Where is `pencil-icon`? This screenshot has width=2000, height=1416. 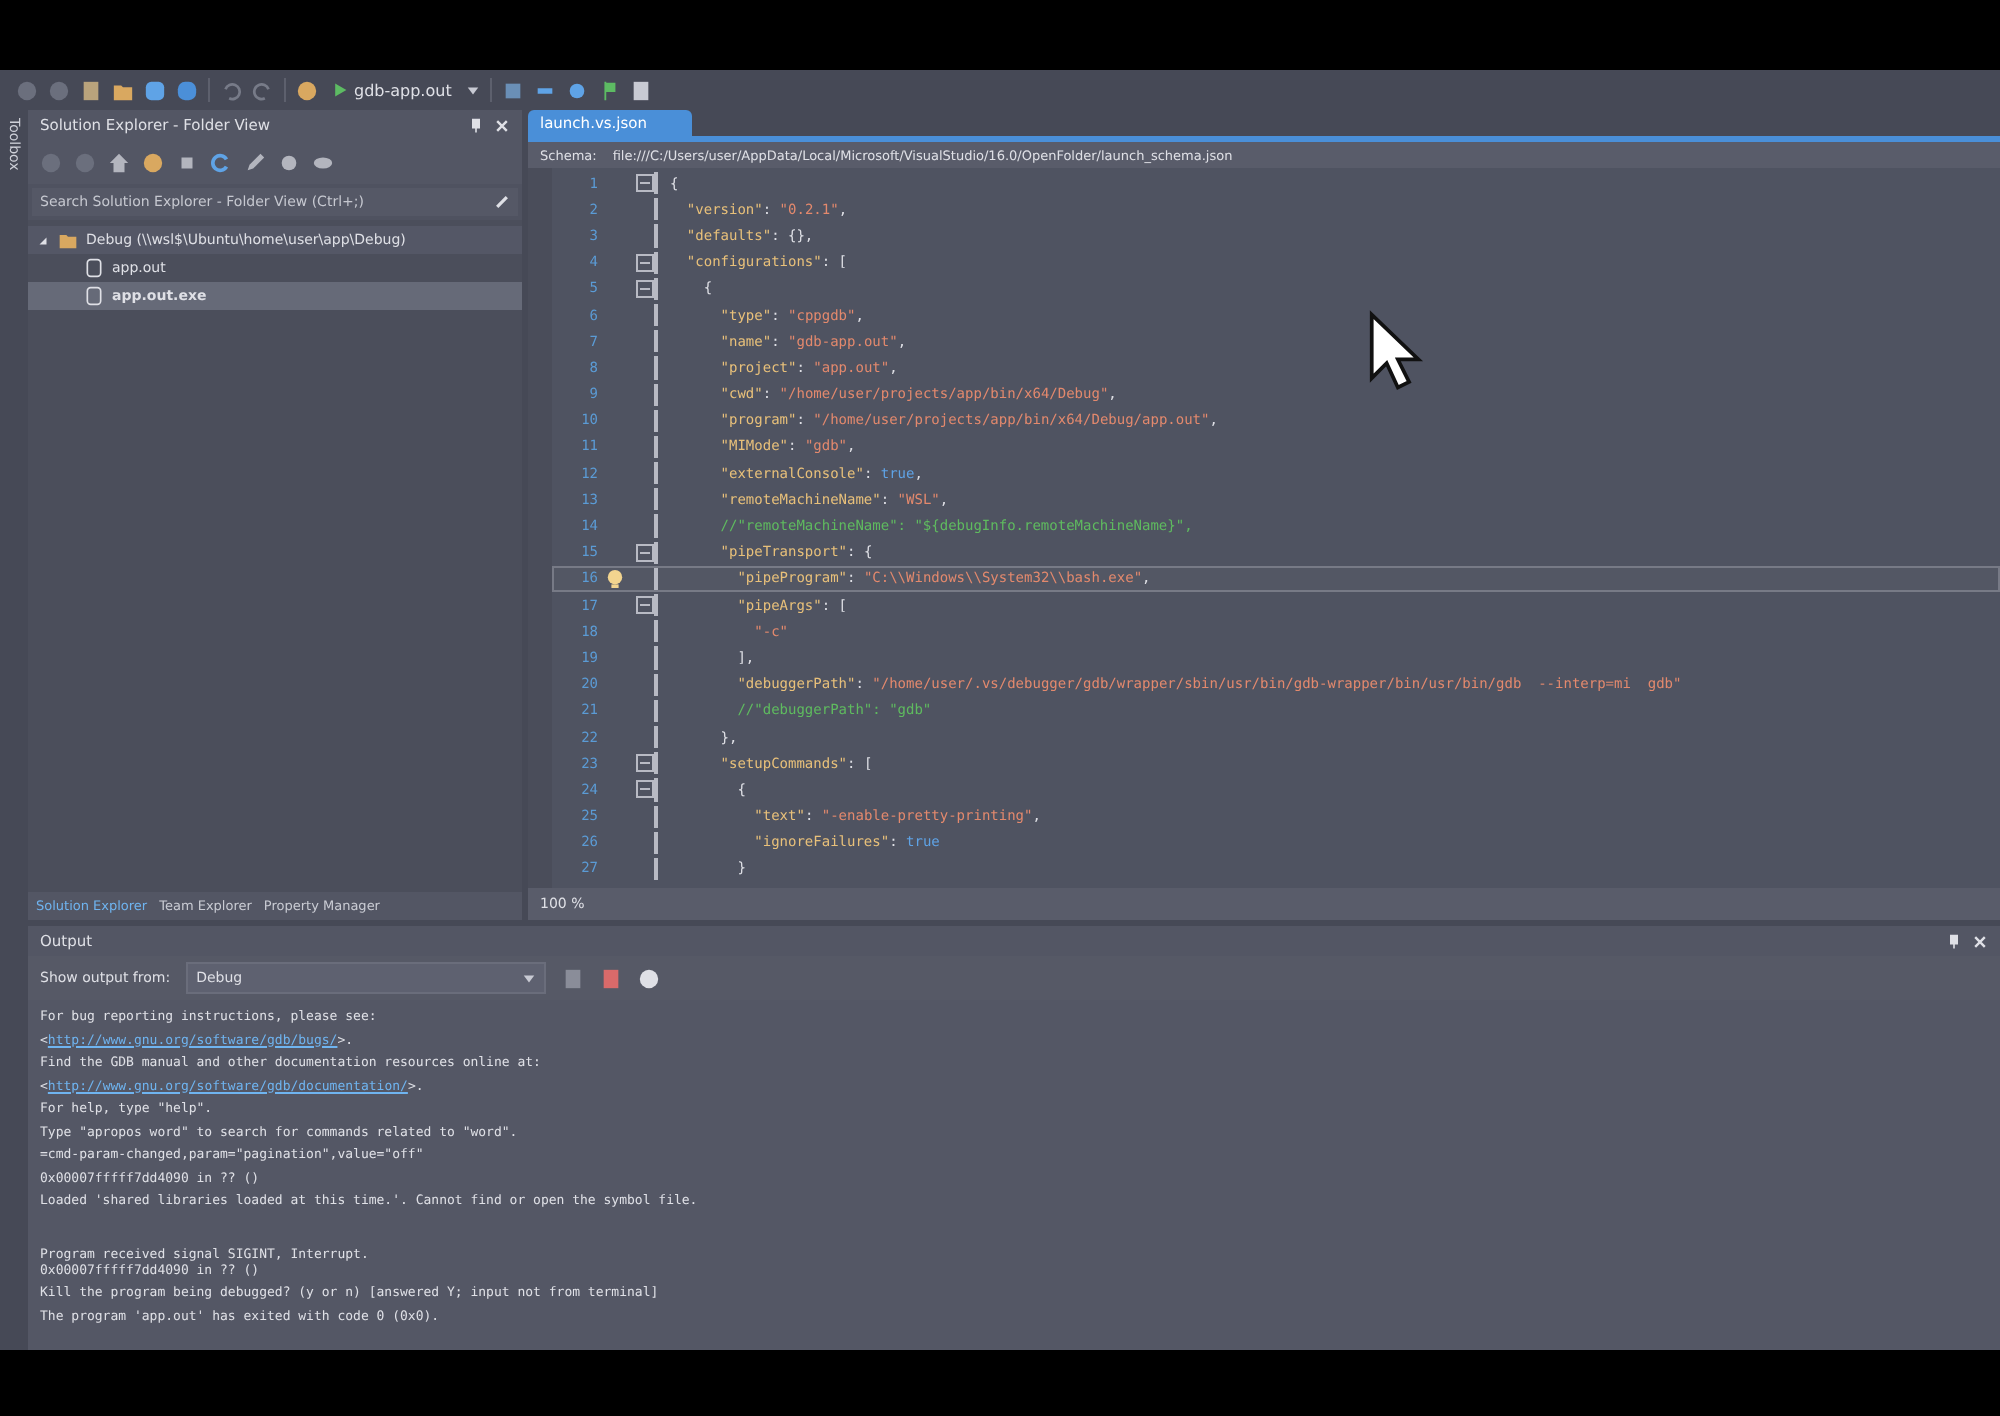 pencil-icon is located at coordinates (255, 162).